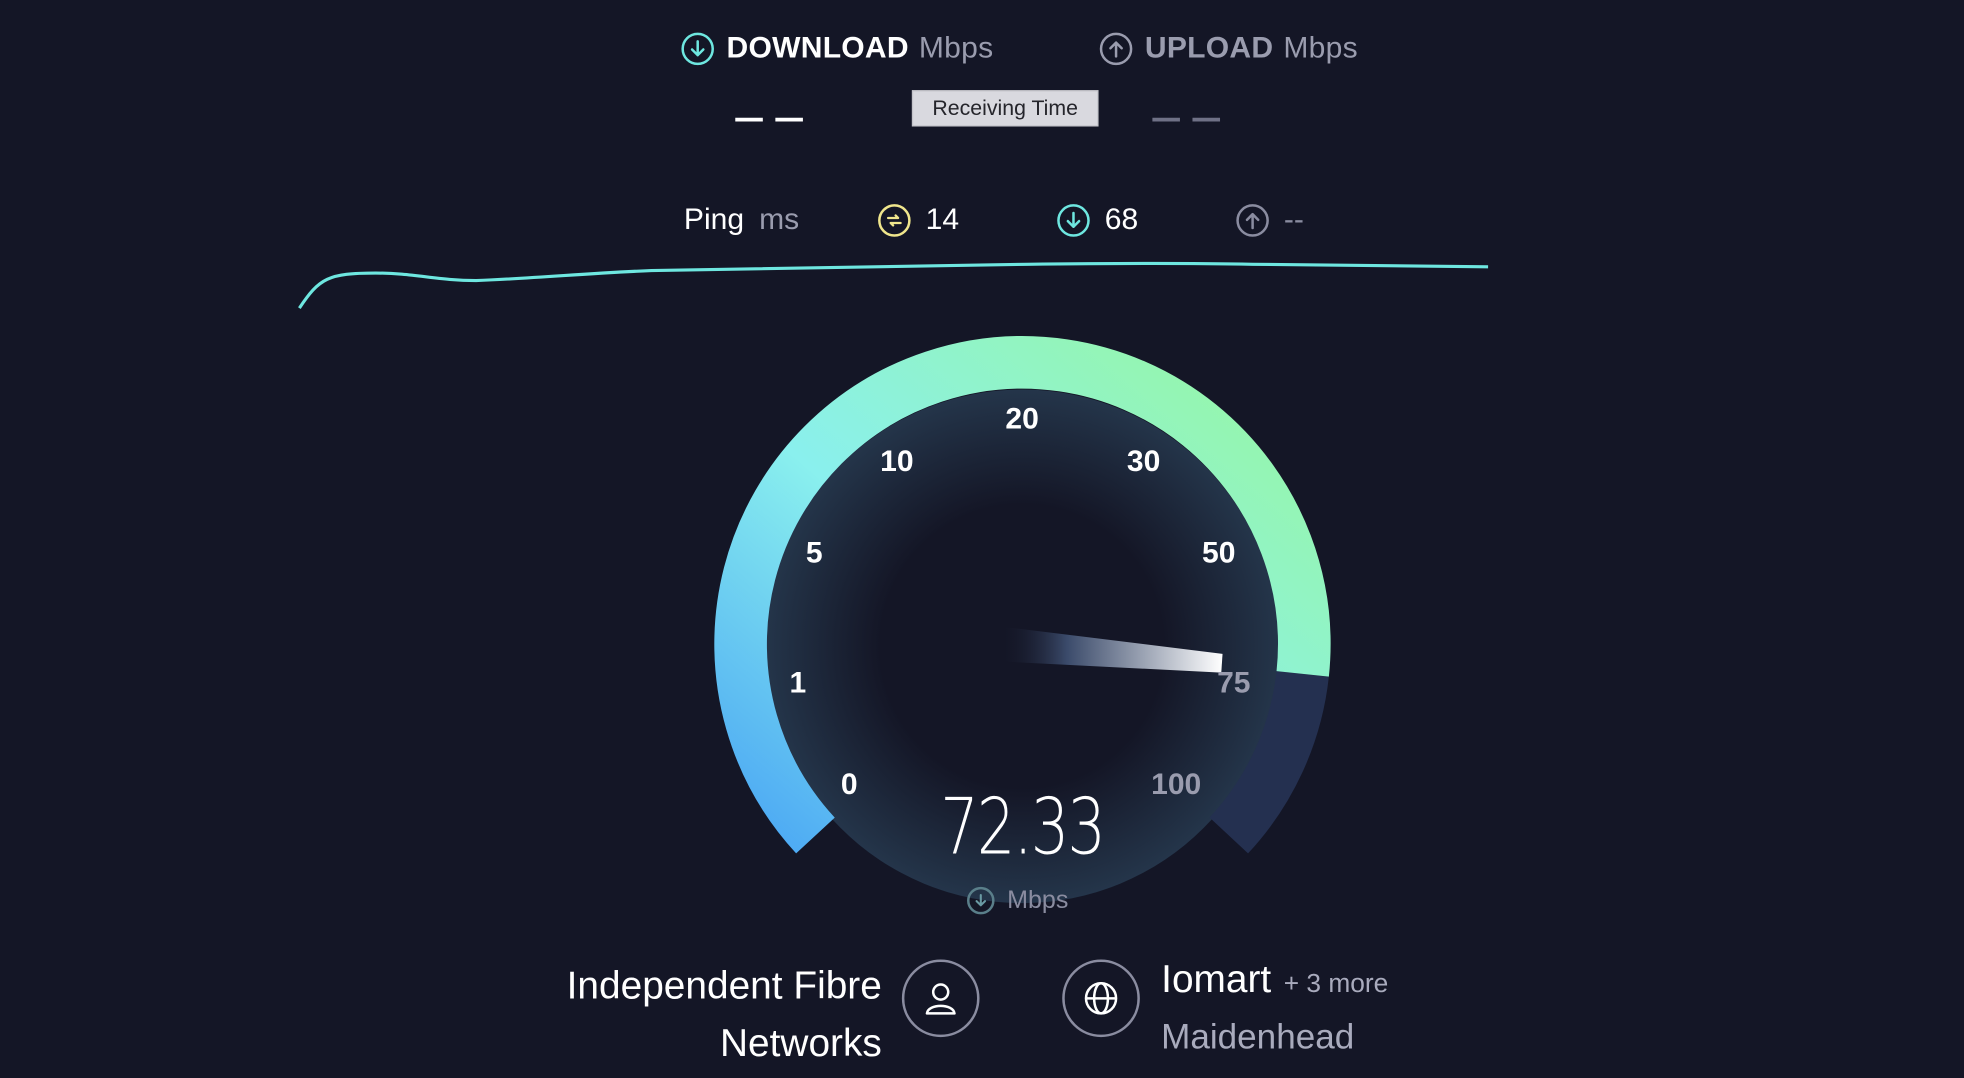 Image resolution: width=1964 pixels, height=1078 pixels. What do you see at coordinates (1023, 826) in the screenshot?
I see `current-speed-value: 72.33` at bounding box center [1023, 826].